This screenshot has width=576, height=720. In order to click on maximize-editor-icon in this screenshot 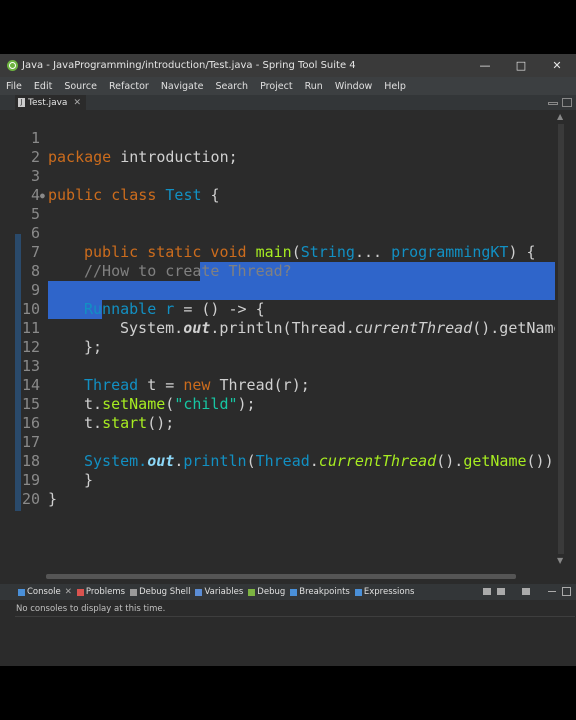, I will do `click(567, 102)`.